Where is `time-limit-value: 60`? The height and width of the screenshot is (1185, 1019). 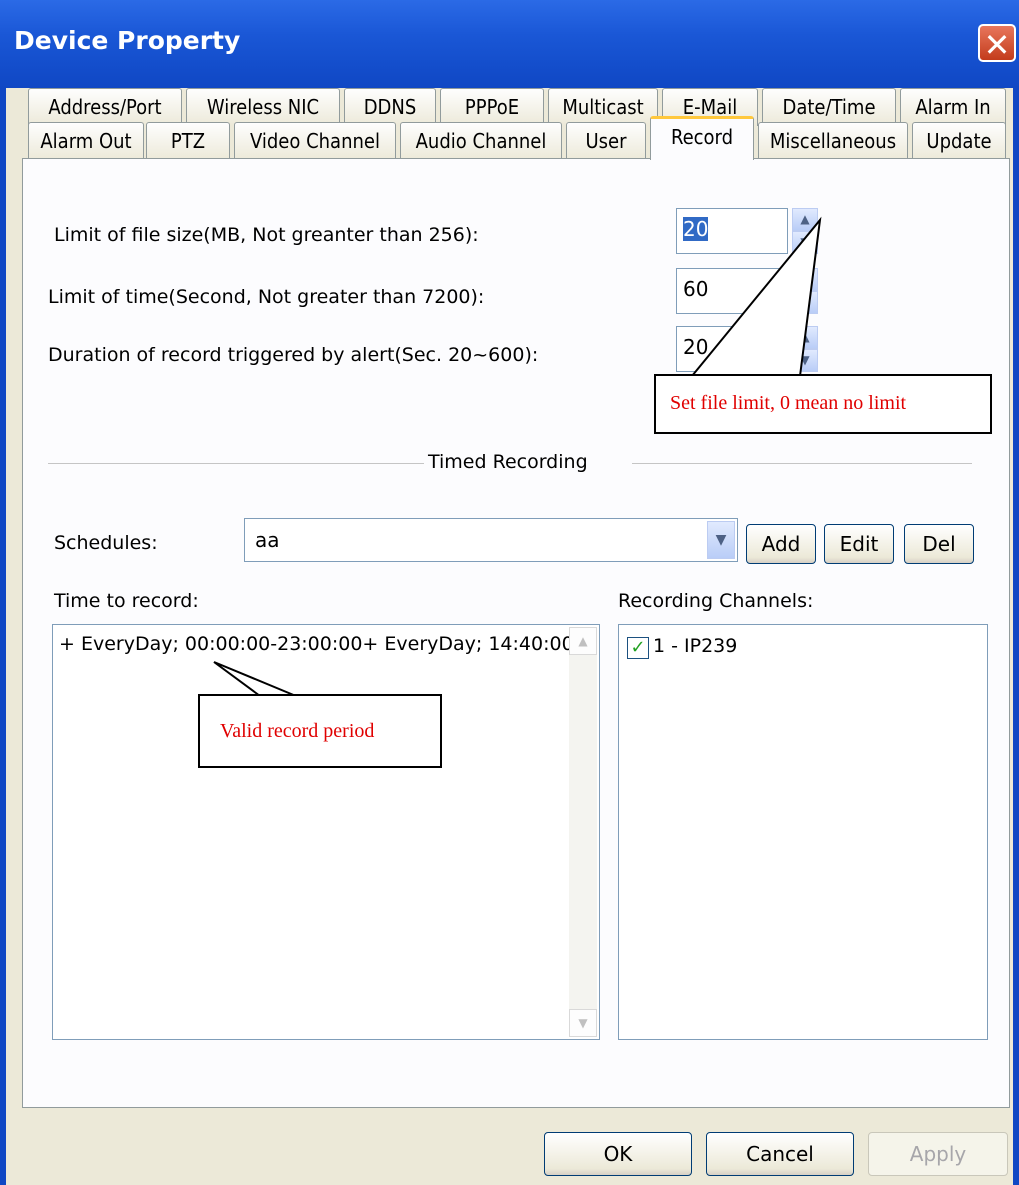 time-limit-value: 60 is located at coordinates (696, 289).